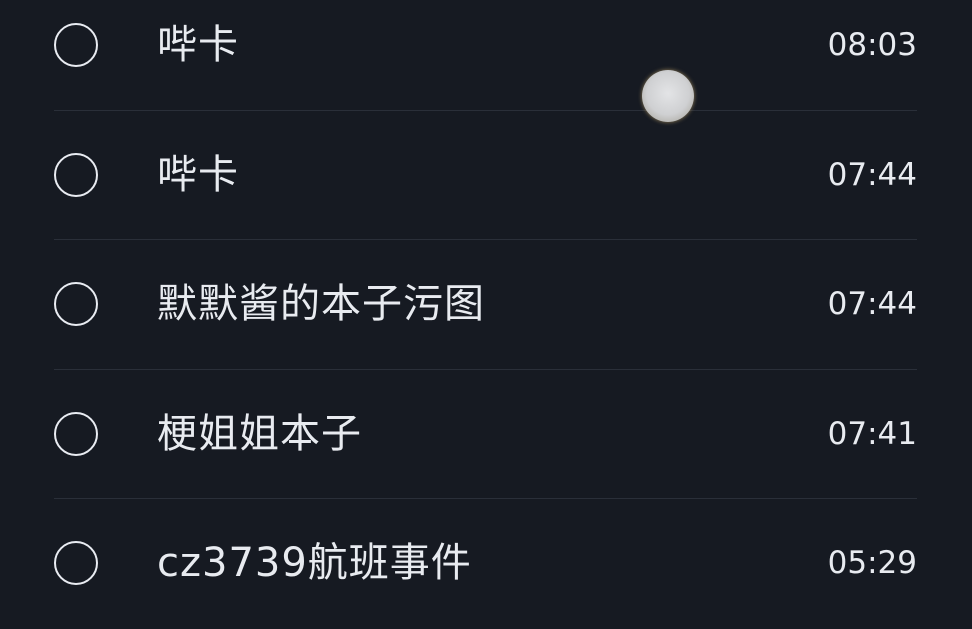 This screenshot has height=629, width=972. What do you see at coordinates (314, 563) in the screenshot?
I see `item-title: cz3739航班事件` at bounding box center [314, 563].